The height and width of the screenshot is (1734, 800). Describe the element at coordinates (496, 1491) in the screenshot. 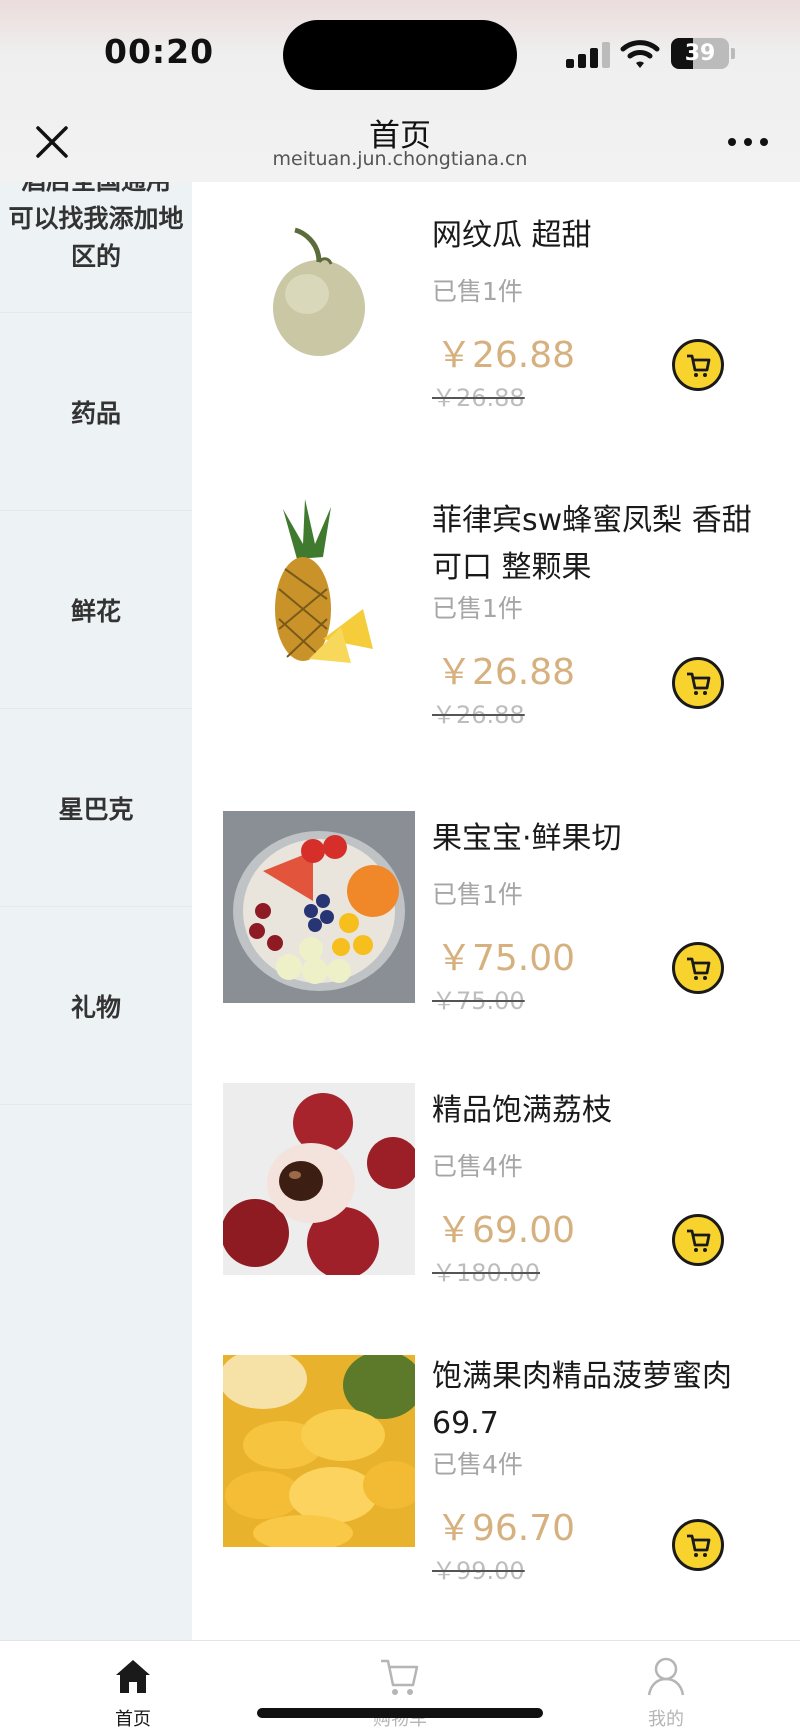

I see `product-card: 饱满果肉精品菠萝蜜肉 69.7 已售4件 ￥96.70 ￥99.00` at that location.